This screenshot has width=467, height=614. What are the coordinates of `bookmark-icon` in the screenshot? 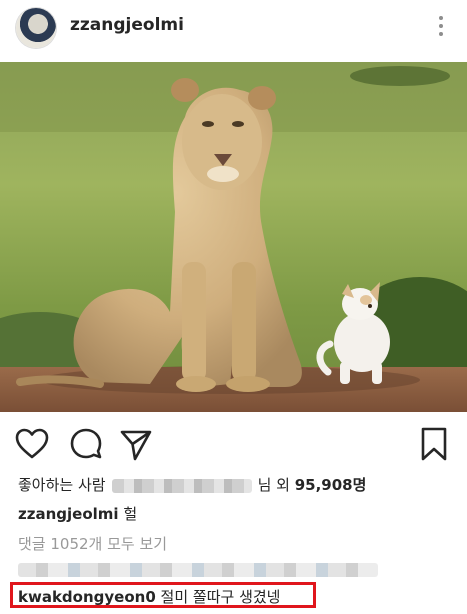 It's located at (434, 444).